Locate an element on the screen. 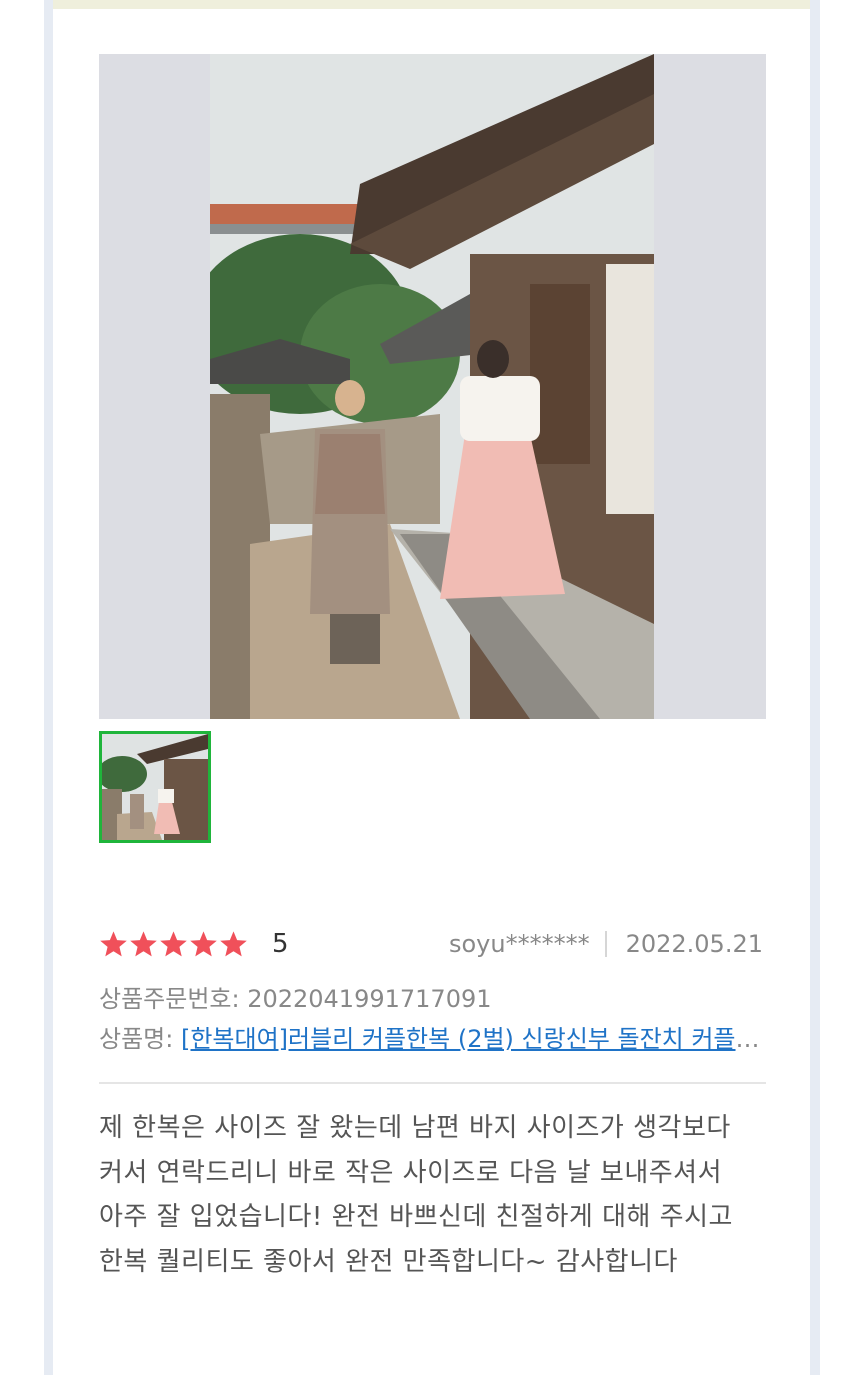 Image resolution: width=864 pixels, height=1375 pixels. meta-divider is located at coordinates (605, 944).